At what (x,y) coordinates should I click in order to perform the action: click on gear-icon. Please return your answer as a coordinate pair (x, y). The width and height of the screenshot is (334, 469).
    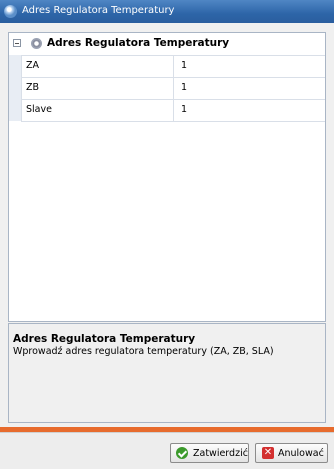
    Looking at the image, I should click on (36, 43).